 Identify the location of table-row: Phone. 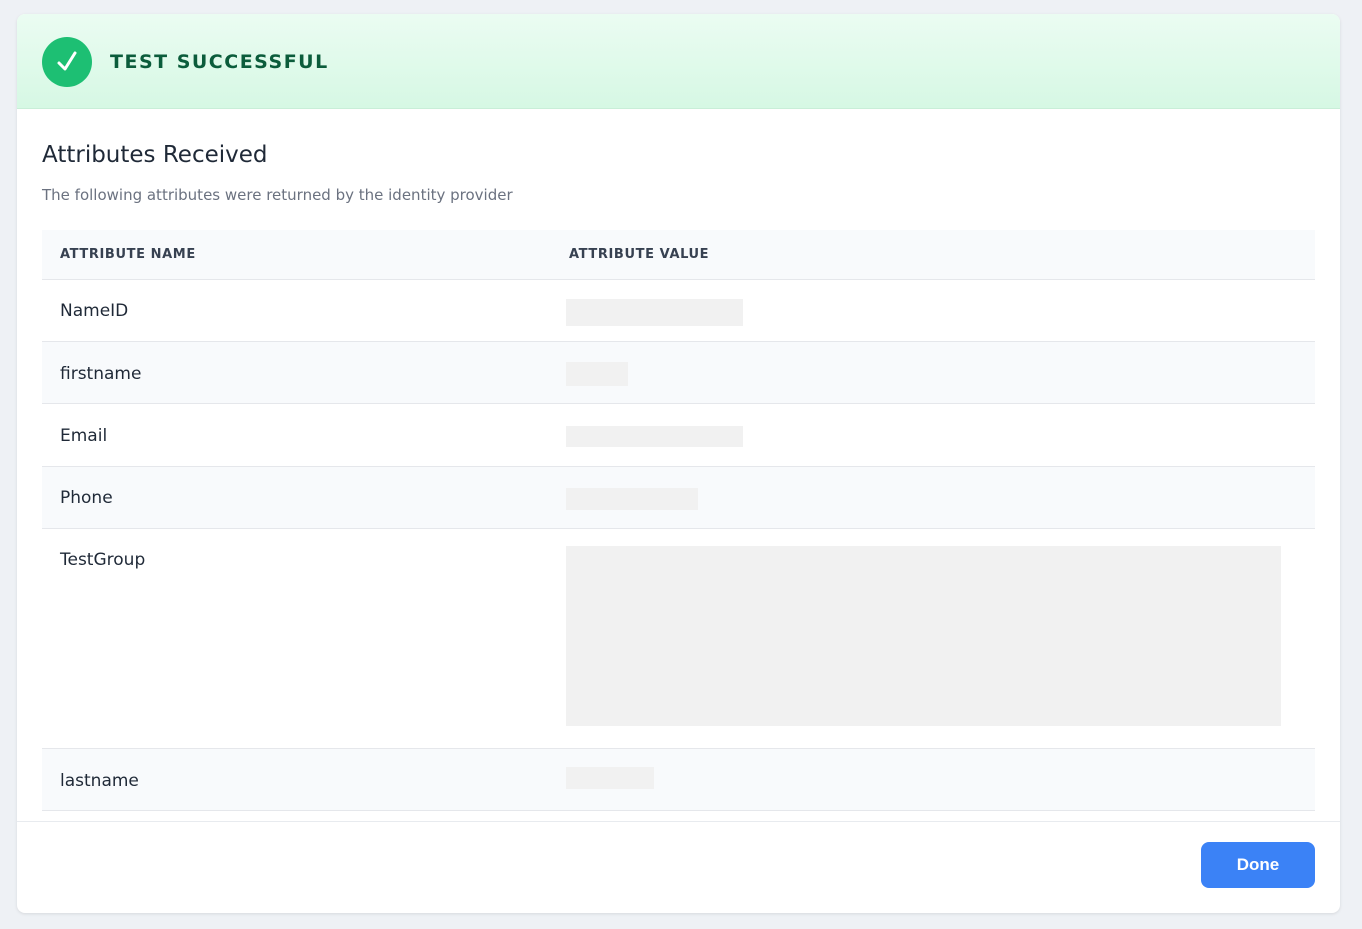
(678, 498).